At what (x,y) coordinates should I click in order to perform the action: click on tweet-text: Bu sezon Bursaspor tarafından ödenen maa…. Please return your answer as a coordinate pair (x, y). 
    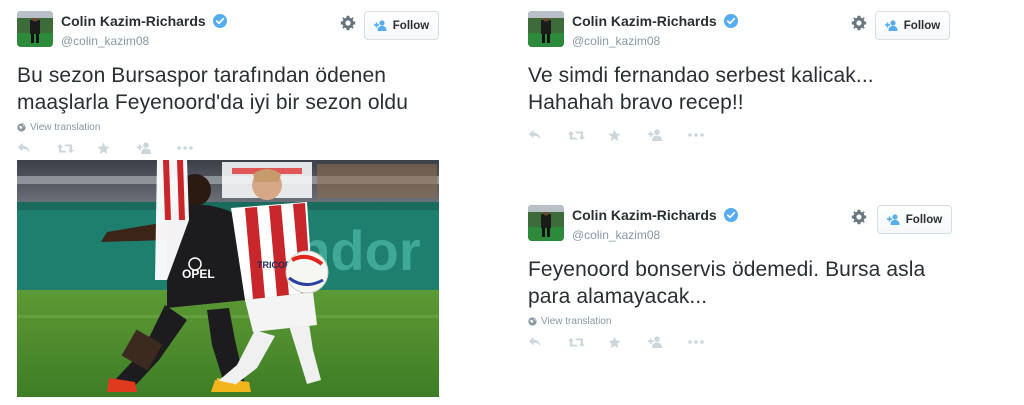
    Looking at the image, I should click on (228, 89).